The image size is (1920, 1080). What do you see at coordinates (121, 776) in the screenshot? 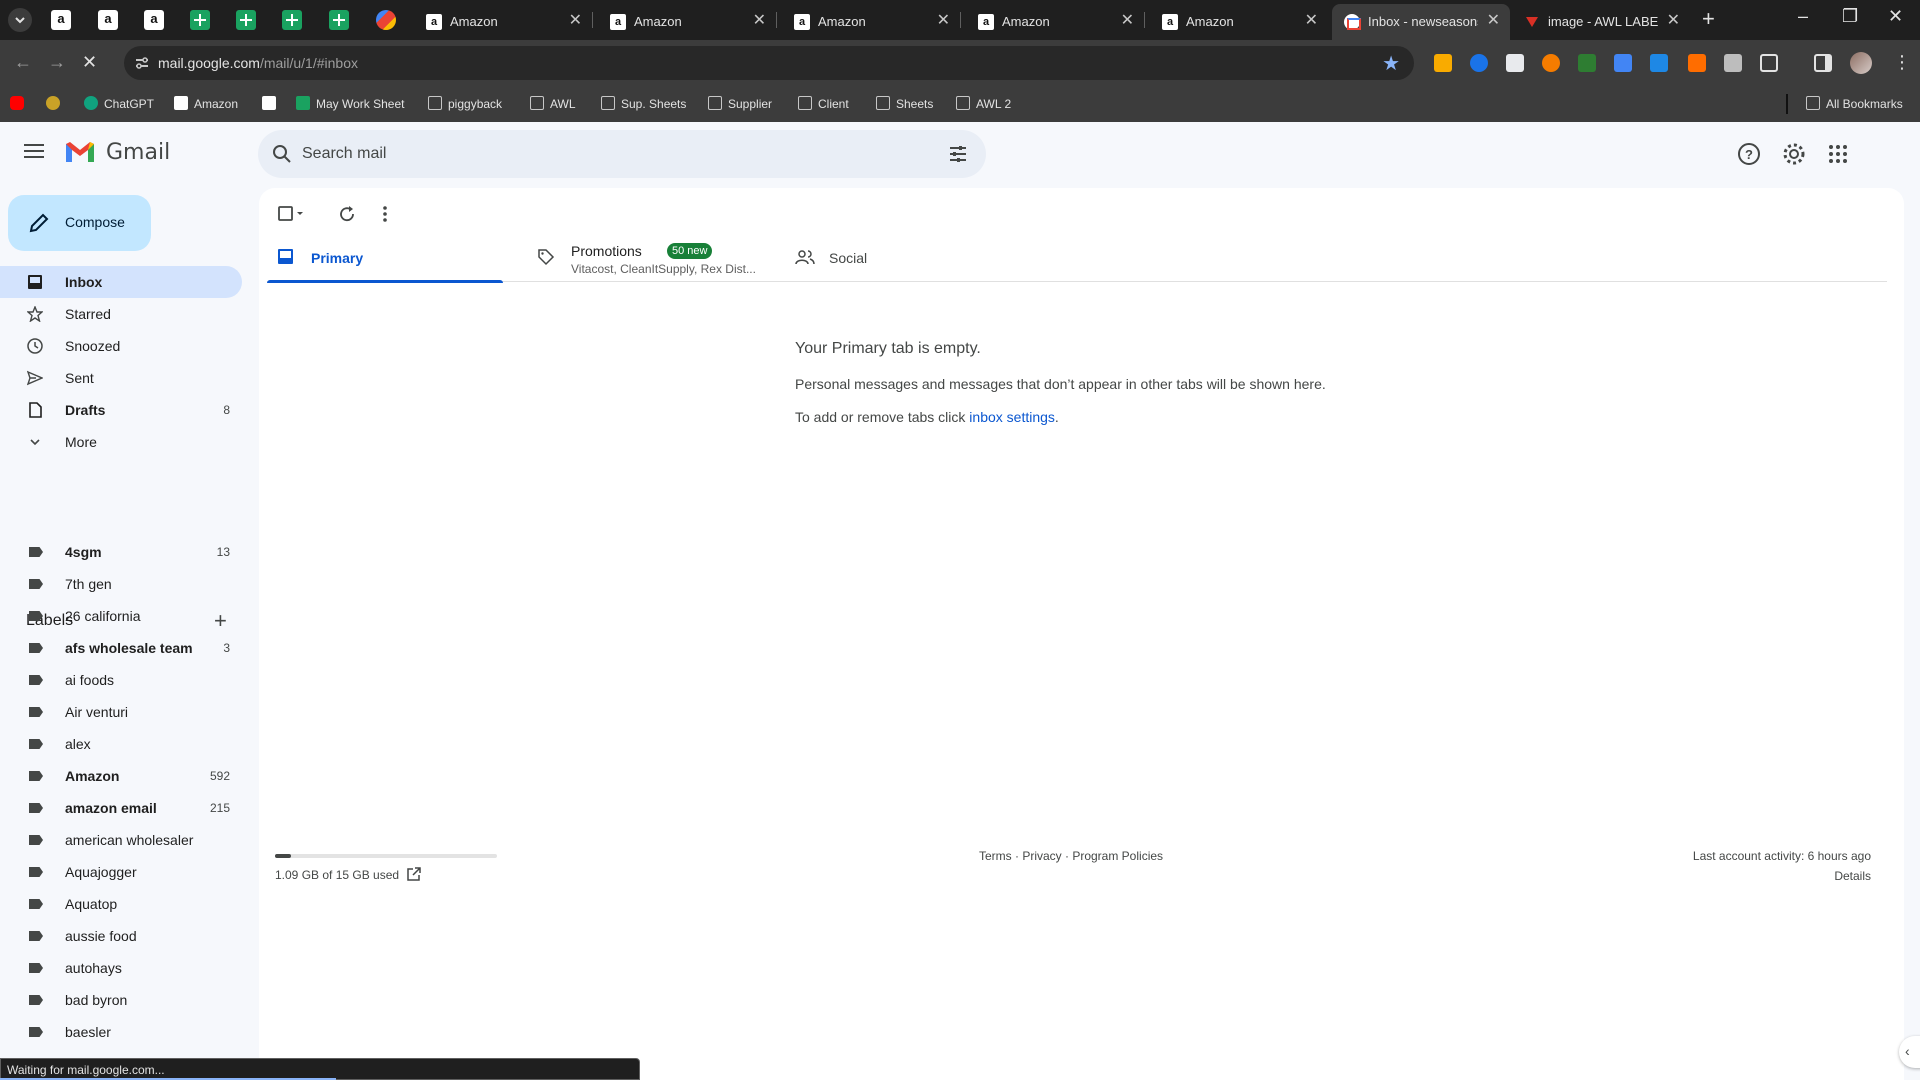
I see `label-item: Amazon 592` at bounding box center [121, 776].